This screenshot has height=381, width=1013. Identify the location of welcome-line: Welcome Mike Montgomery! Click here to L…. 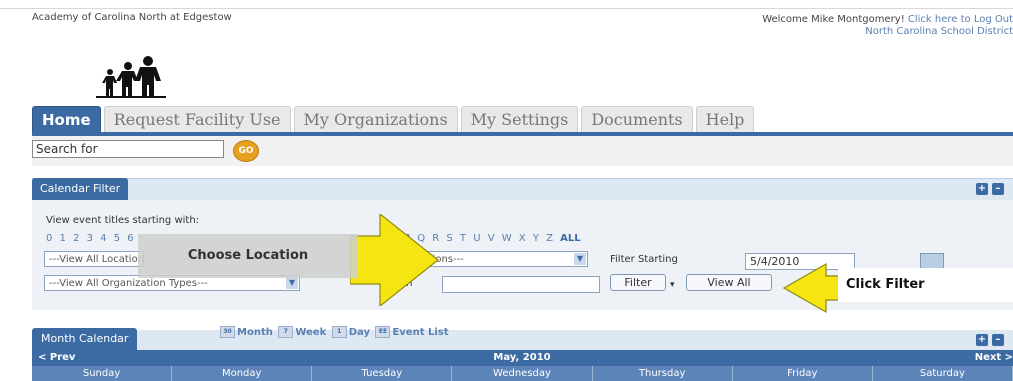
(806, 20).